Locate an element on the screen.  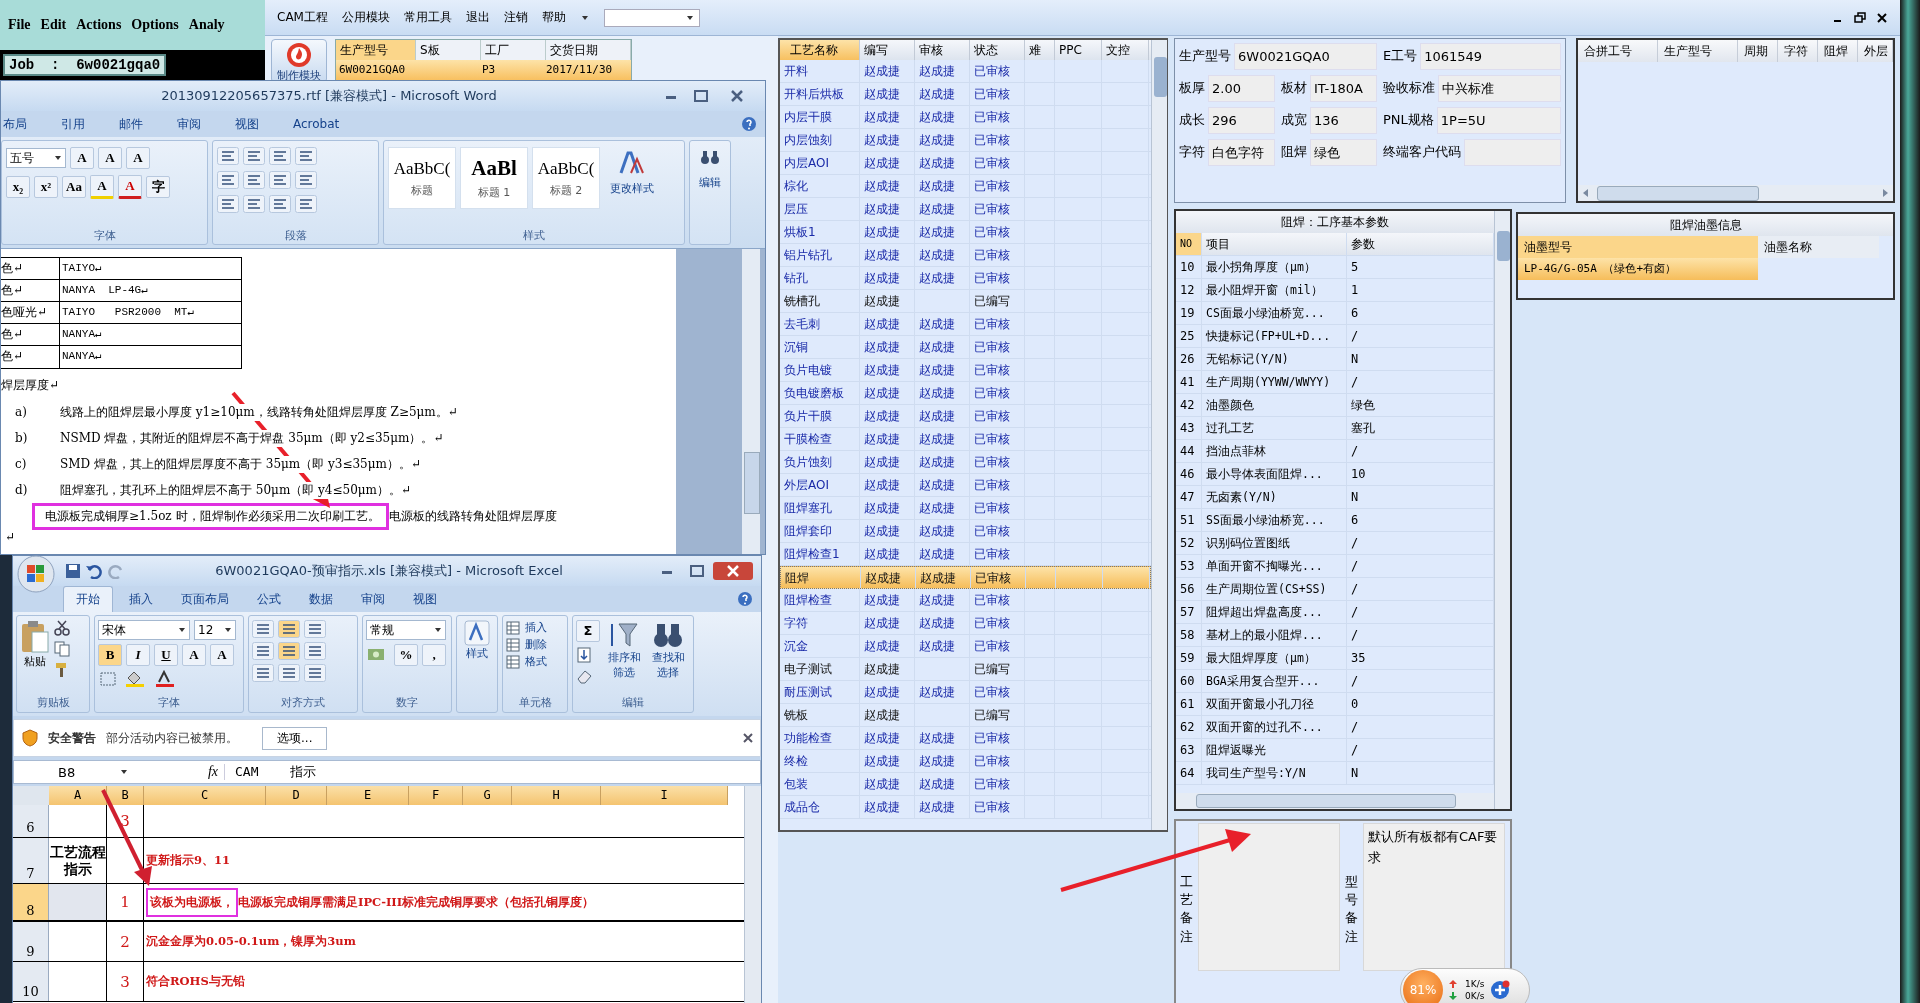
scroll-right-icon is located at coordinates (1885, 193).